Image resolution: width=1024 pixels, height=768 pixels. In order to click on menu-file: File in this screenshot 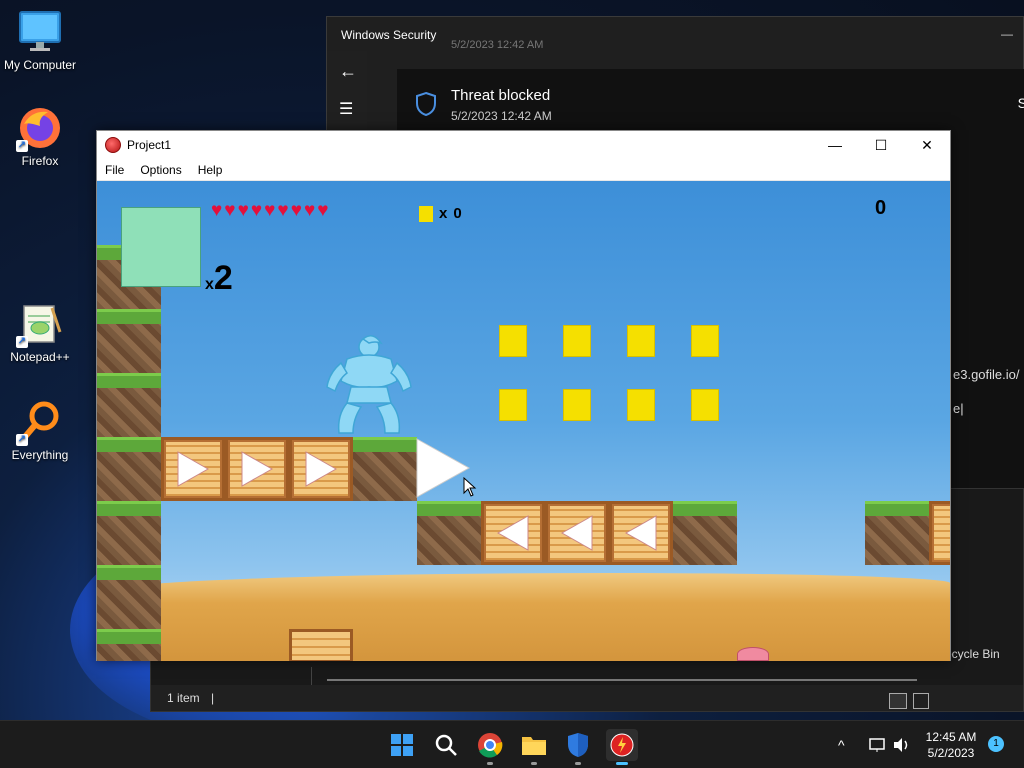, I will do `click(114, 170)`.